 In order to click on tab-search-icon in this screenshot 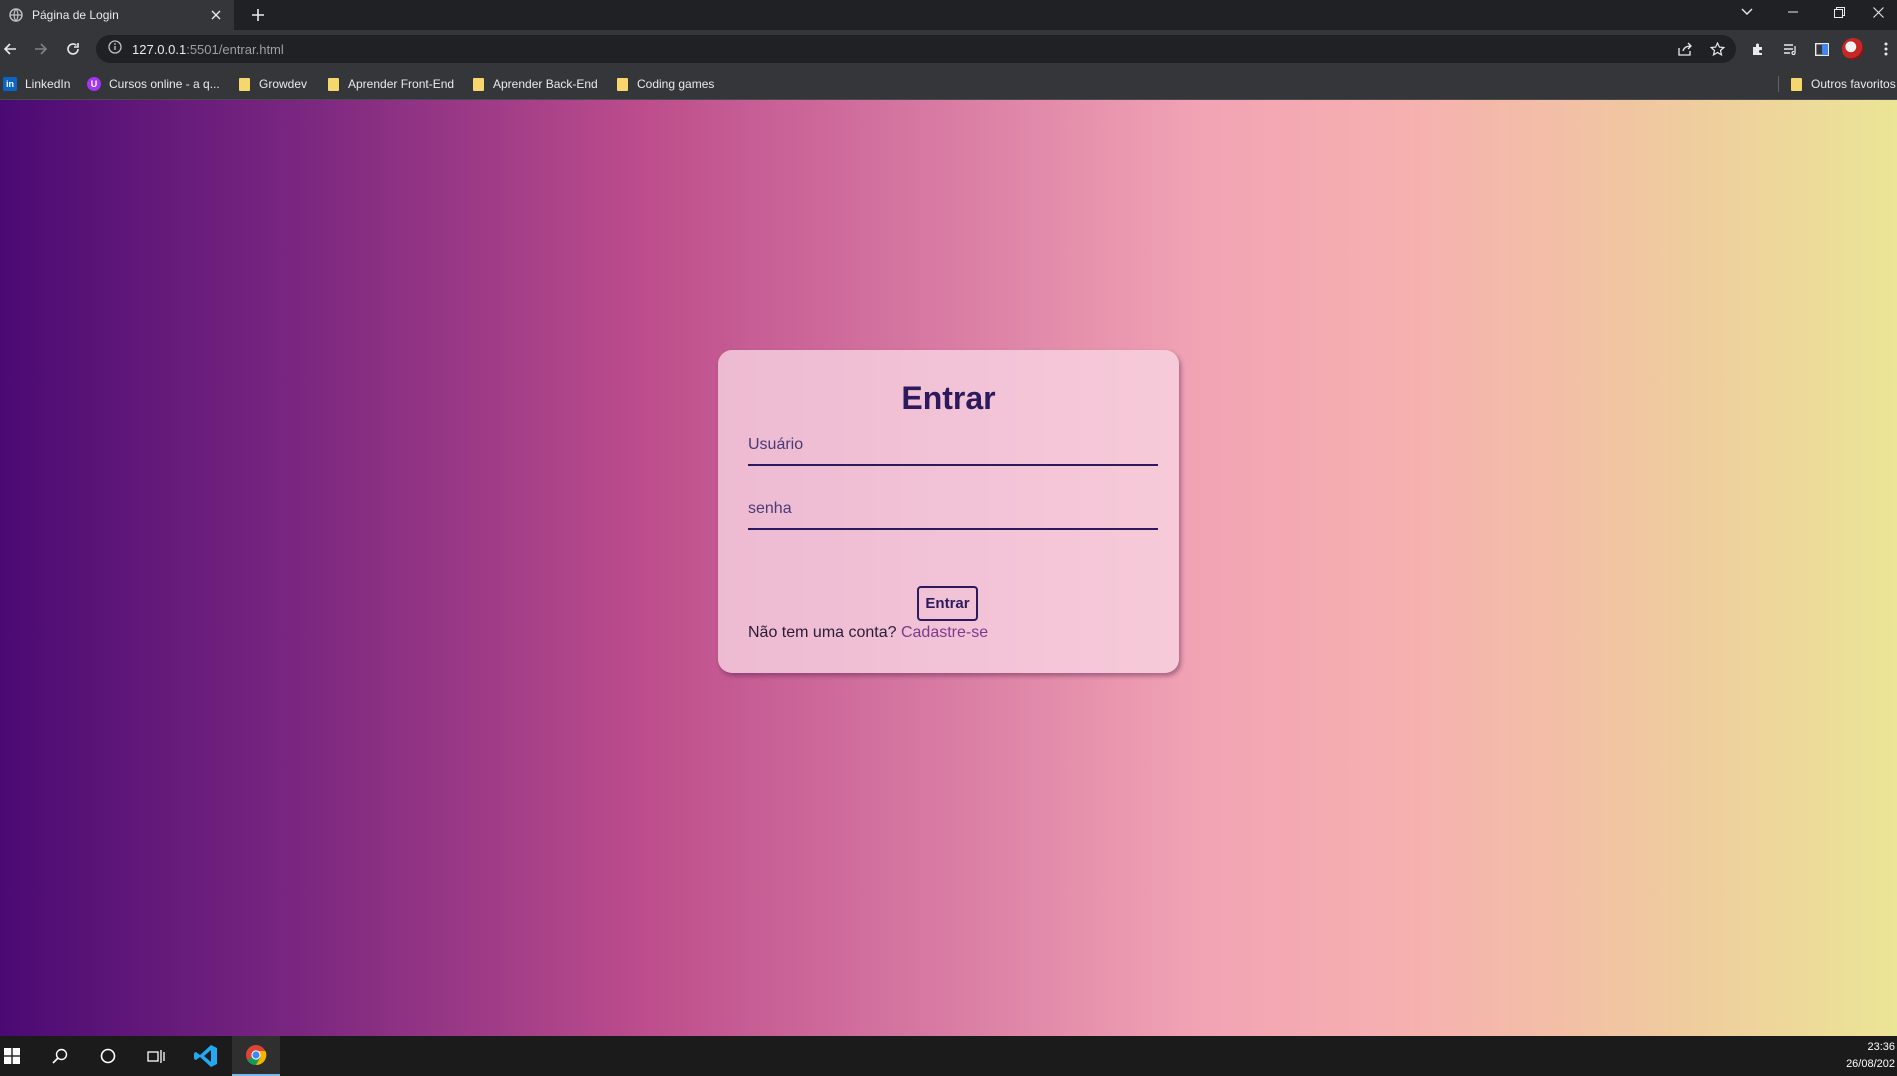, I will do `click(1747, 12)`.